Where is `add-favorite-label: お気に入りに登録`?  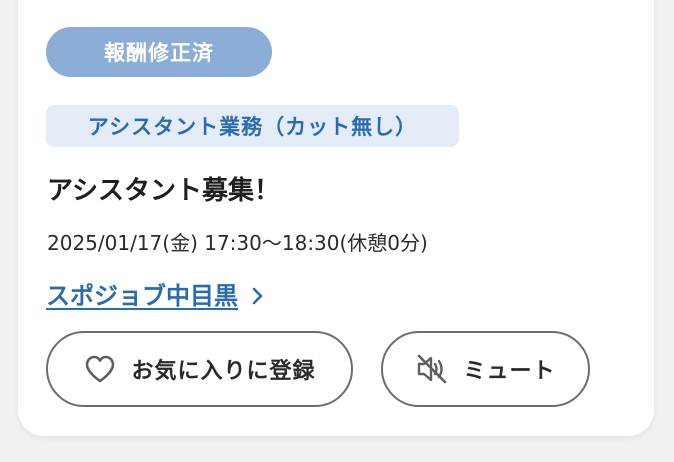
add-favorite-label: お気に入りに登録 is located at coordinates (223, 371).